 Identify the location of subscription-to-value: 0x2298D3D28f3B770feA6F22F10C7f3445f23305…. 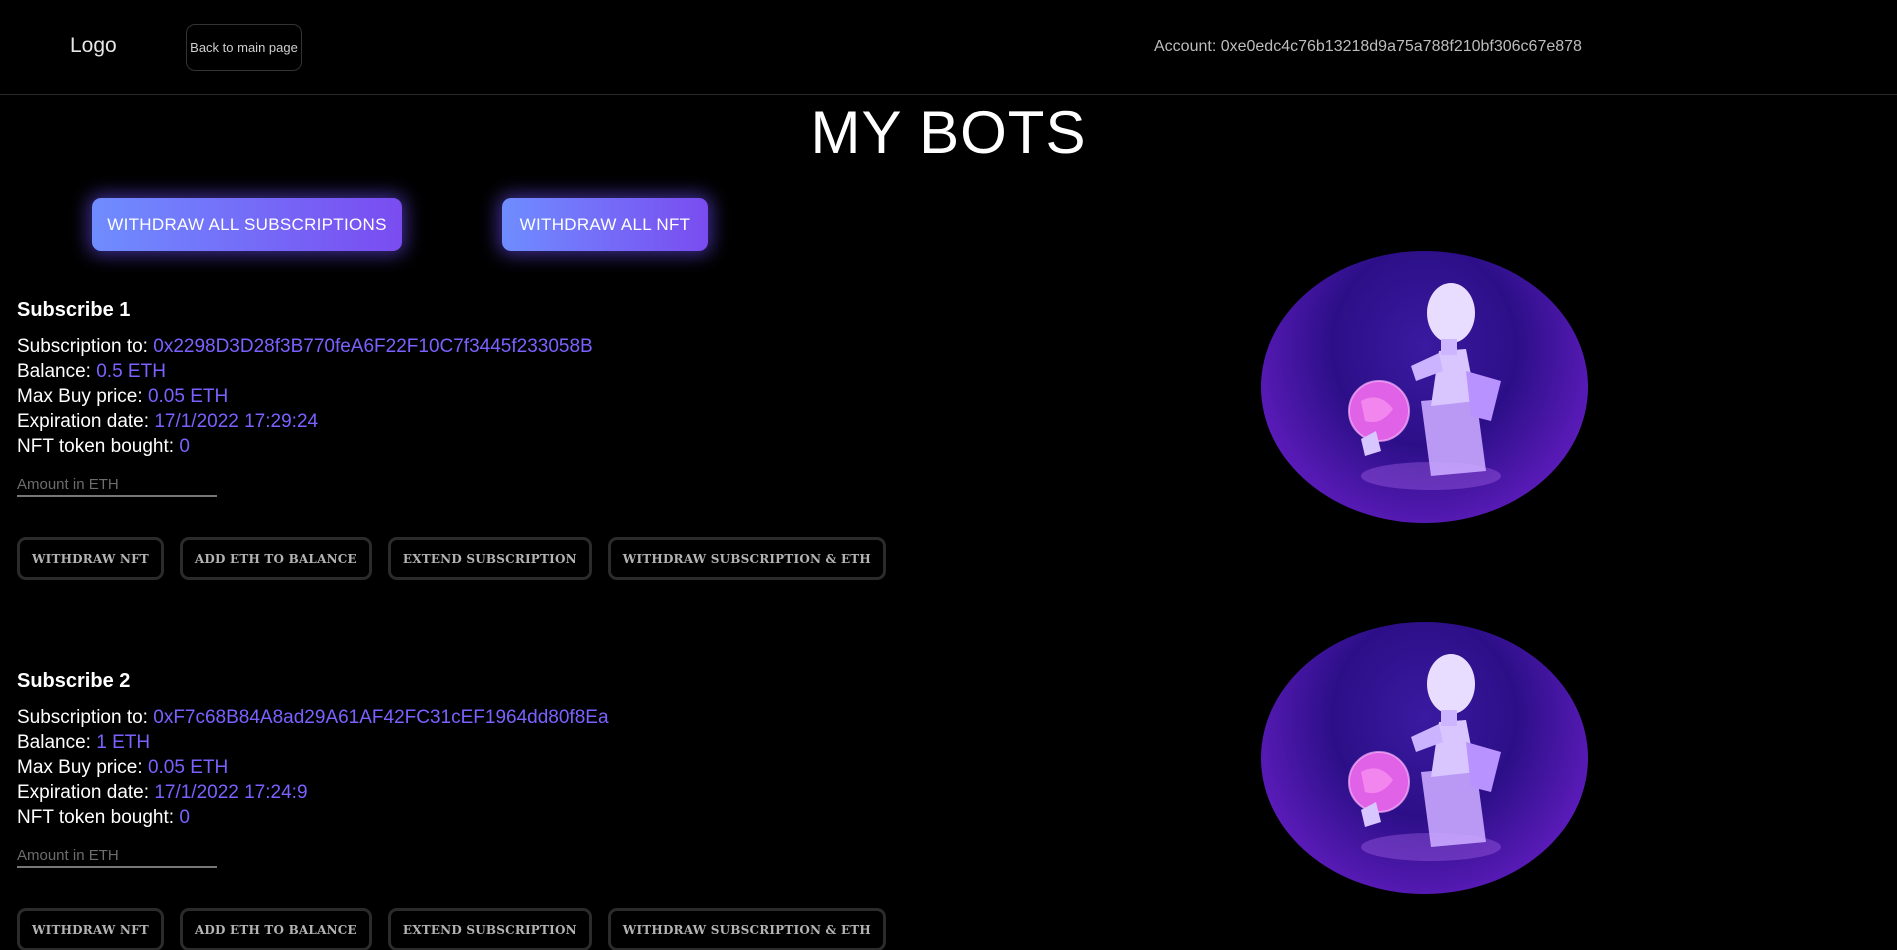
(373, 346).